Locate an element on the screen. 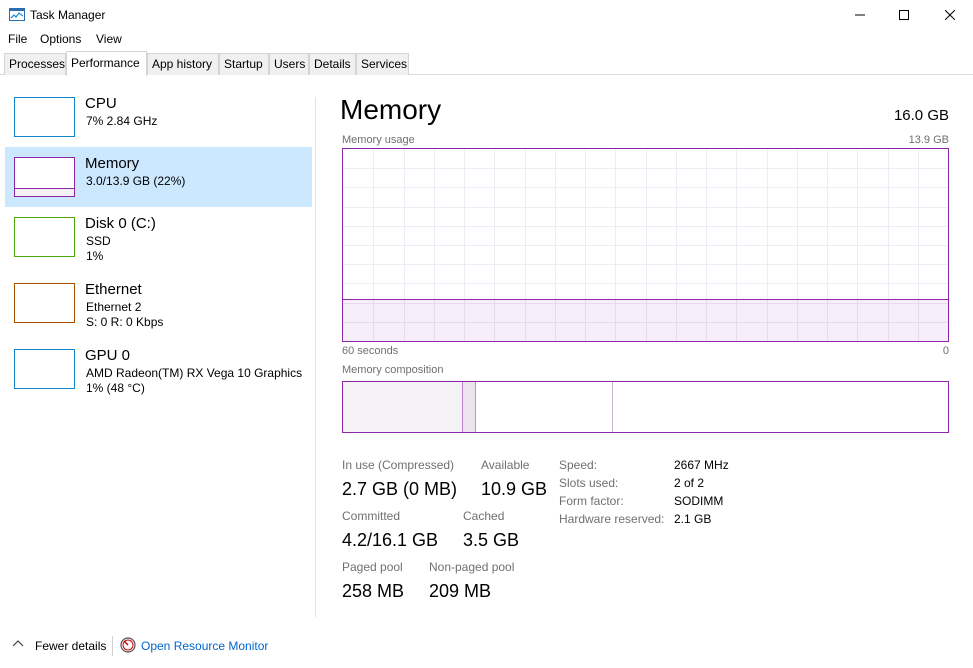 The image size is (973, 668). task-manager-icon is located at coordinates (17, 14).